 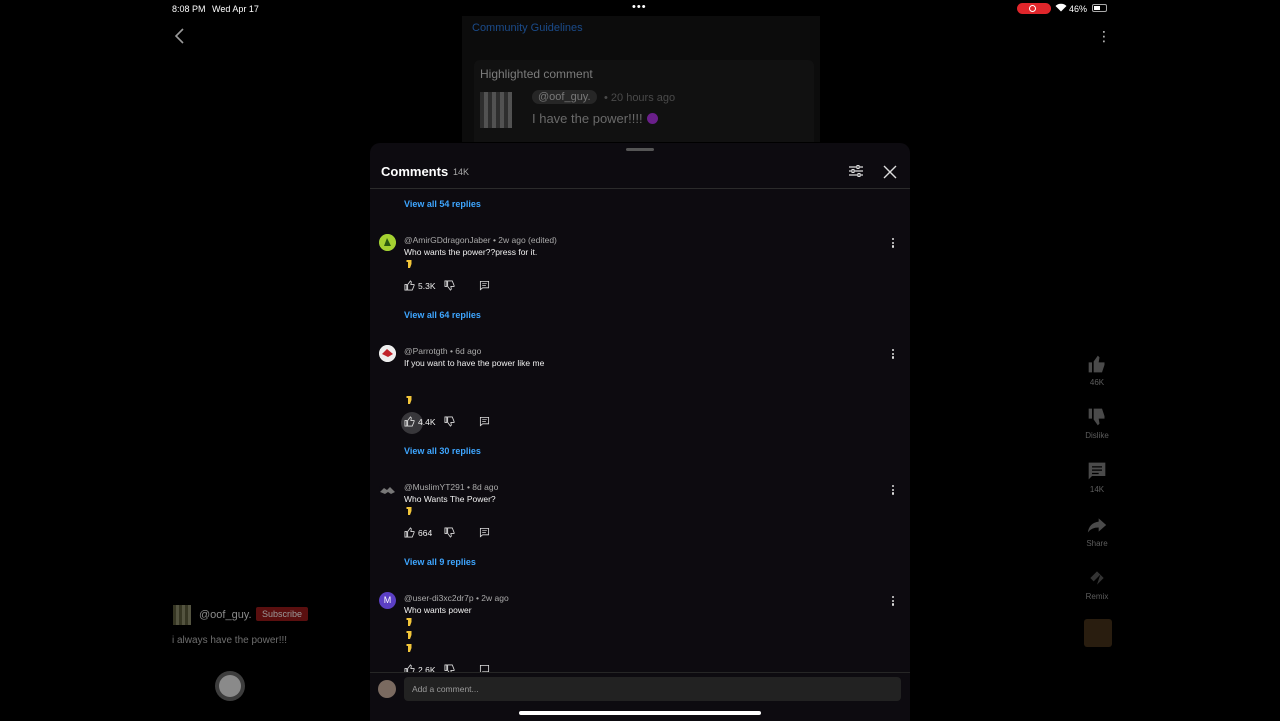 I want to click on comments-count: 14K, so click(x=461, y=172).